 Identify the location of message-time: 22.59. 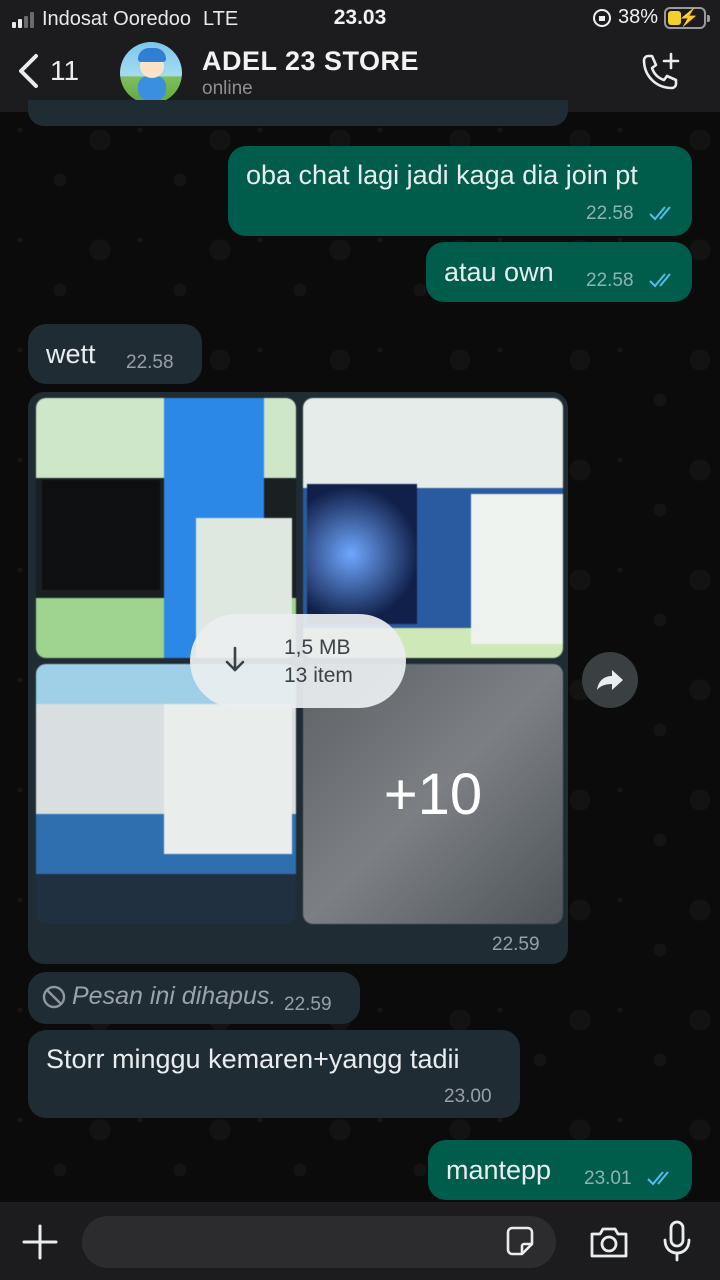
(308, 1004).